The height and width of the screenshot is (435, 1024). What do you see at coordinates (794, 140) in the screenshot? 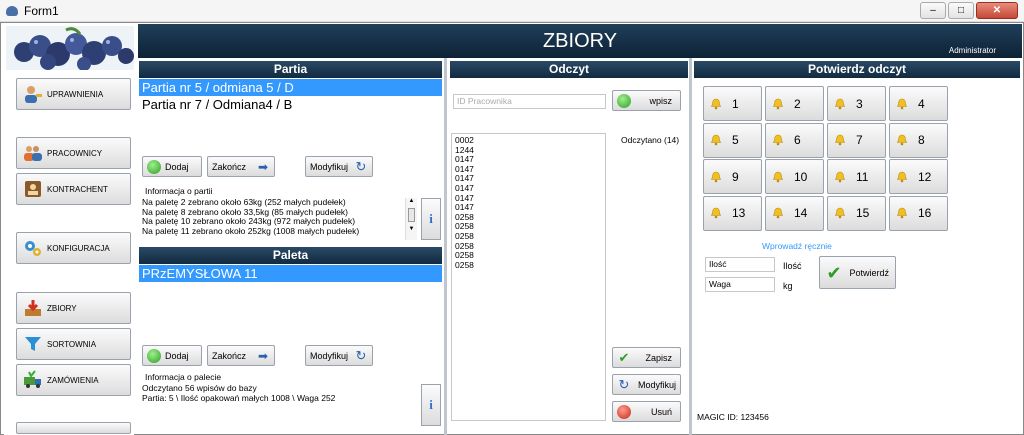
I see `key-button-6: 6` at bounding box center [794, 140].